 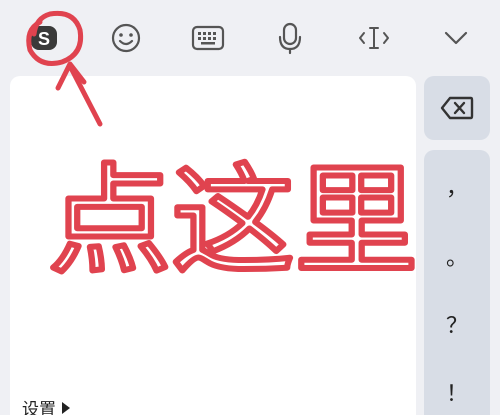 I want to click on exclamation-key: ！, so click(x=457, y=392).